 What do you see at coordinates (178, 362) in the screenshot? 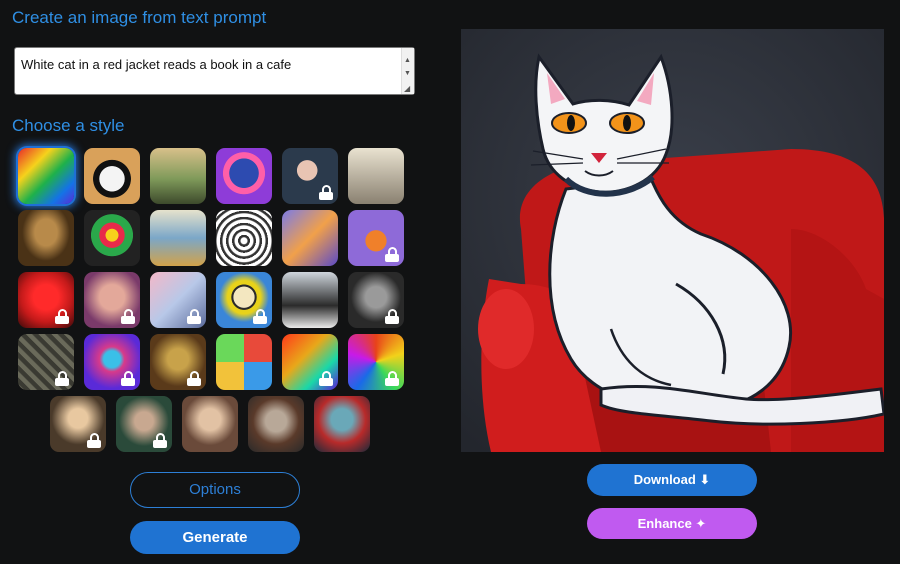
I see `style-golden-painting-tile` at bounding box center [178, 362].